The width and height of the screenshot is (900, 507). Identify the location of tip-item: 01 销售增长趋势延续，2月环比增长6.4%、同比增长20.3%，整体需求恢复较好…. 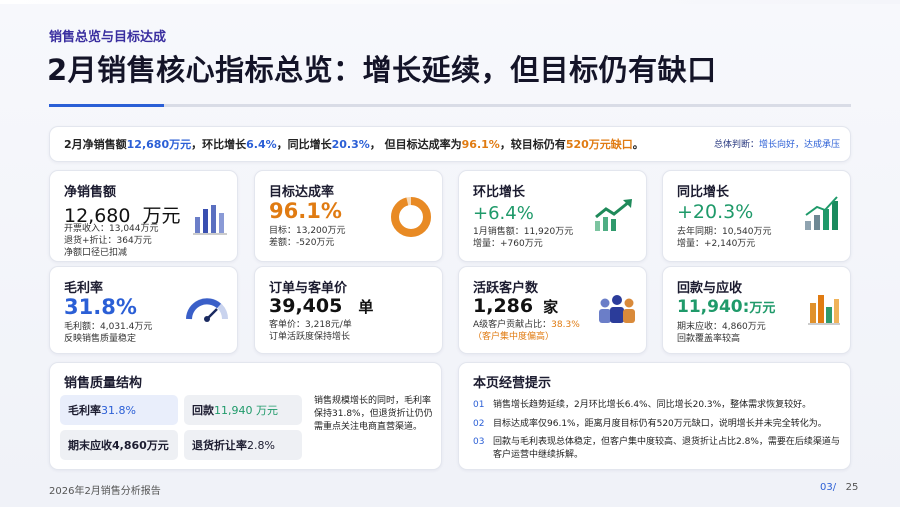
(658, 405).